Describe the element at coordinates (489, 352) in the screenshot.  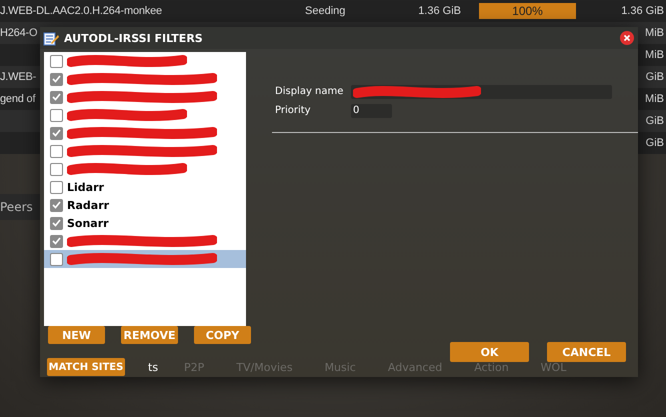
I see `dialog-button: OK` at that location.